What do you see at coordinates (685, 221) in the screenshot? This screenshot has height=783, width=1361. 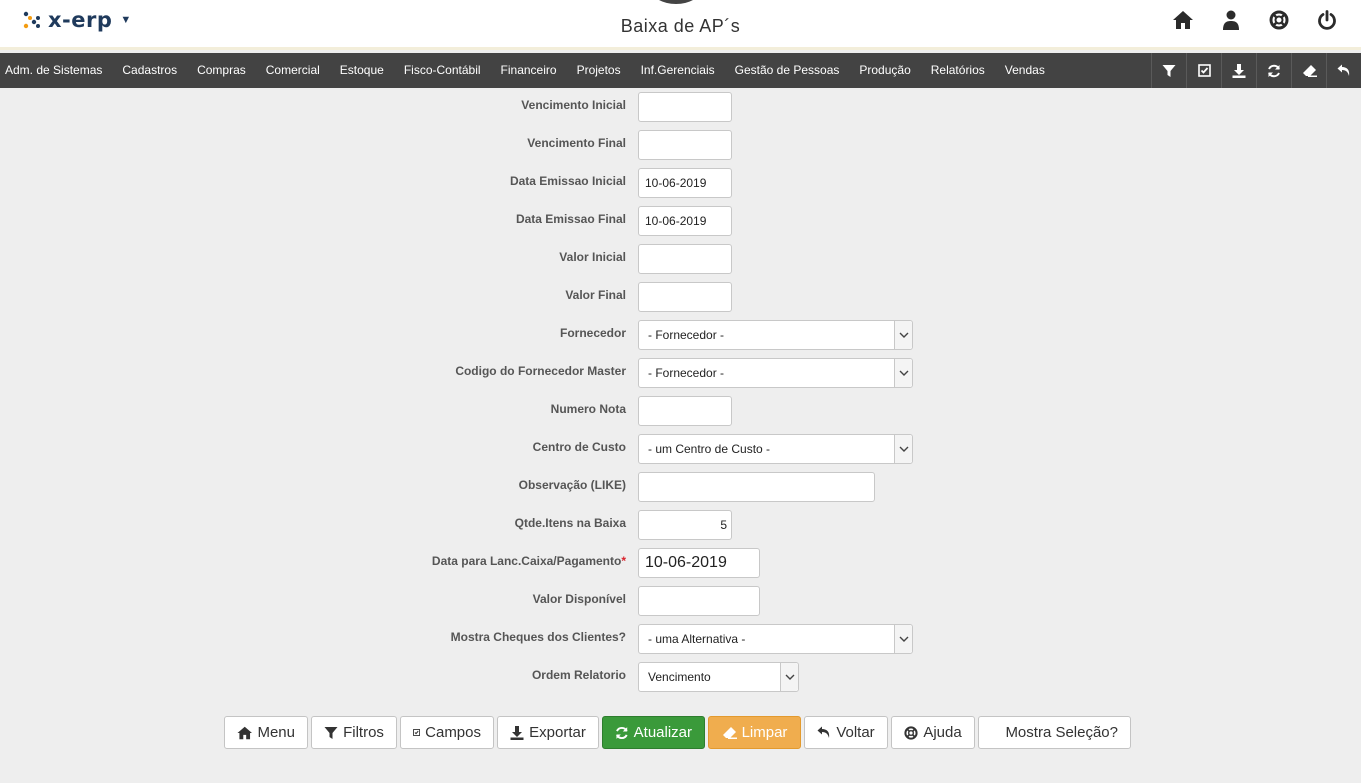 I see `data-emissao-final-input: 10-06-2019` at bounding box center [685, 221].